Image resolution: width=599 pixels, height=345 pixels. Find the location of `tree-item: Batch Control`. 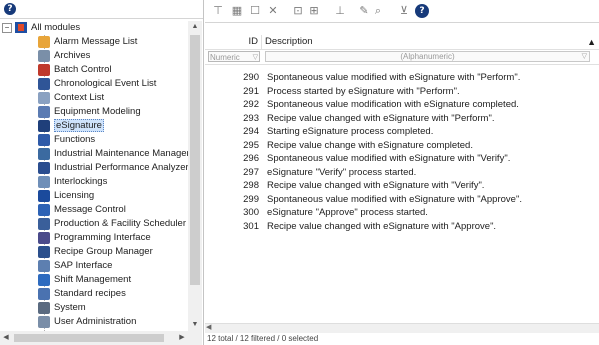

tree-item: Batch Control is located at coordinates (75, 69).